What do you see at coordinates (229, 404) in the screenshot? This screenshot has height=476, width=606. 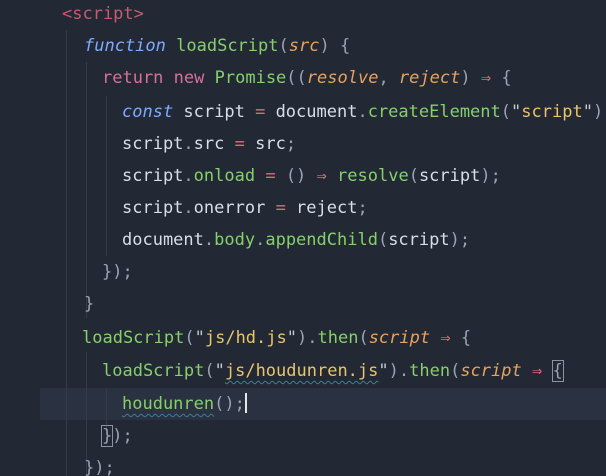 I see `code-token: ();` at bounding box center [229, 404].